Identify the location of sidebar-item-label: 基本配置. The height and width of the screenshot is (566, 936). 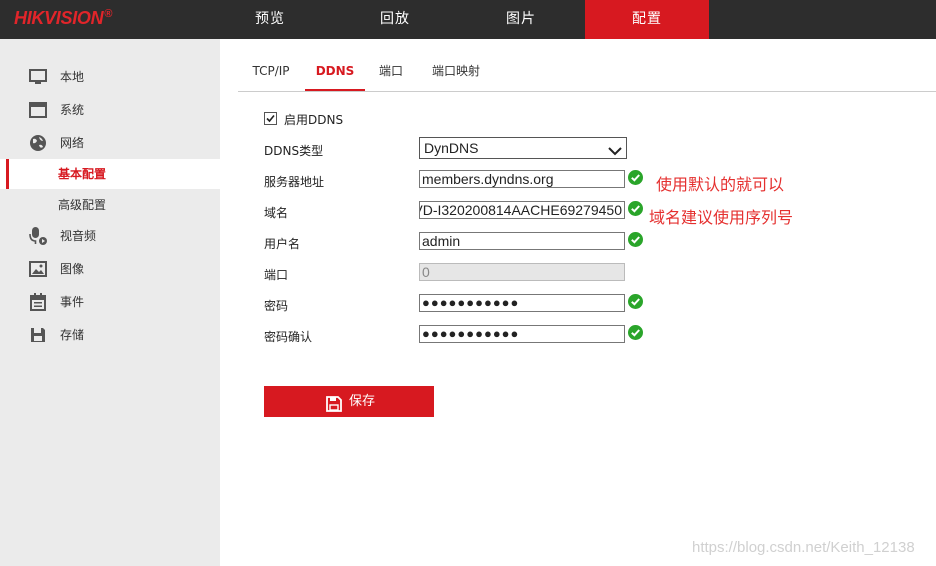
(82, 174).